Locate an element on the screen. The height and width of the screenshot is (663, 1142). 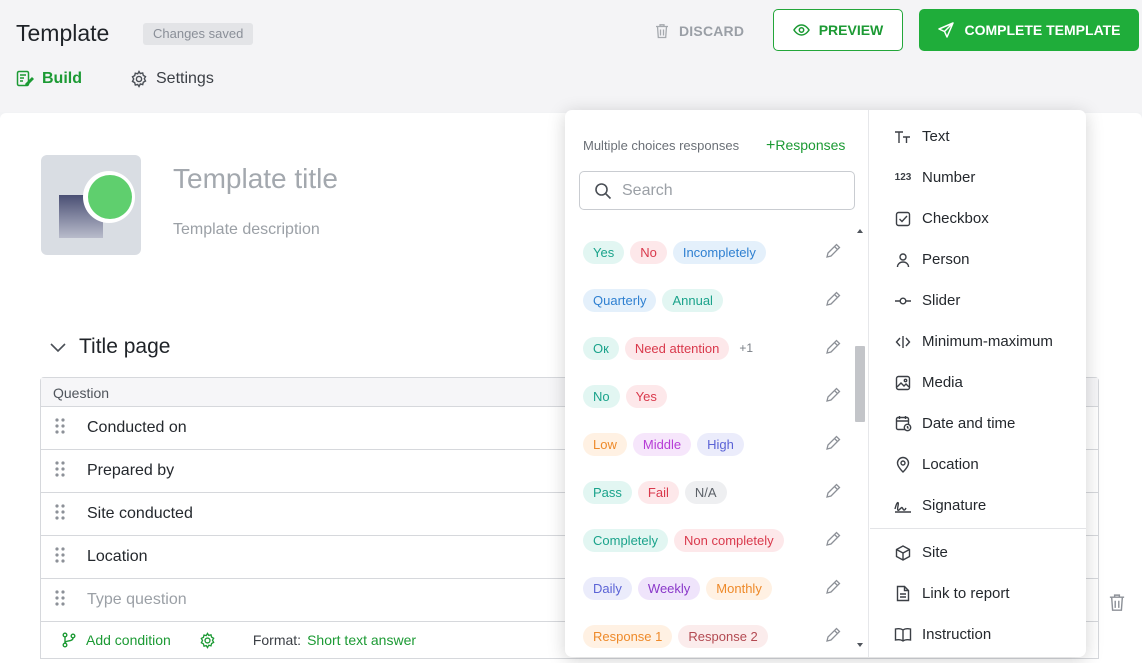
response-set-row: Pass Fail N/A is located at coordinates (717, 492).